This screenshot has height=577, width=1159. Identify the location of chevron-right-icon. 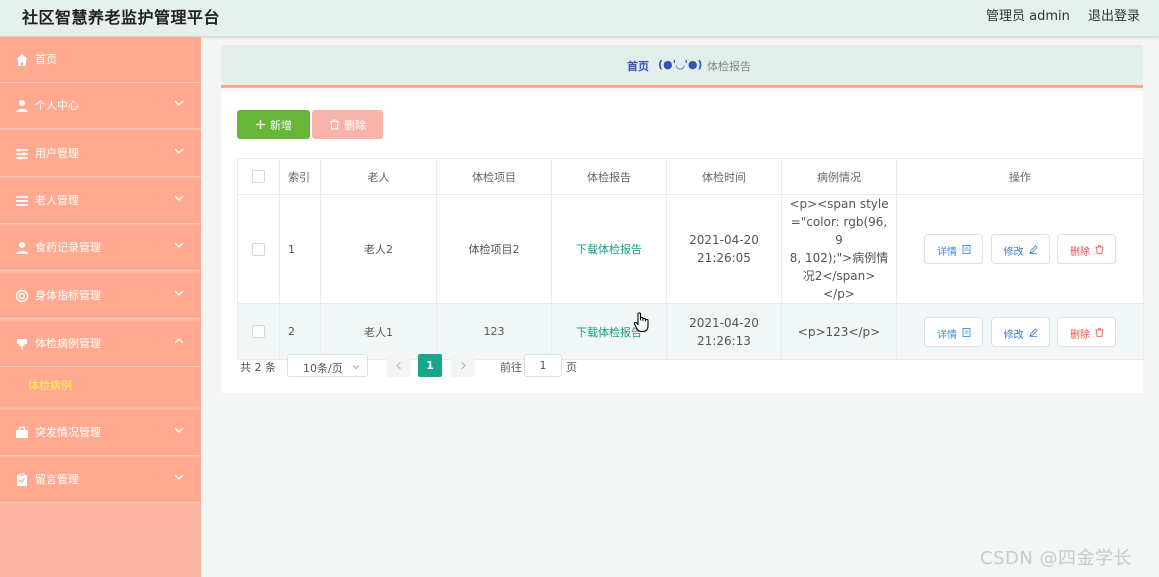
(463, 365).